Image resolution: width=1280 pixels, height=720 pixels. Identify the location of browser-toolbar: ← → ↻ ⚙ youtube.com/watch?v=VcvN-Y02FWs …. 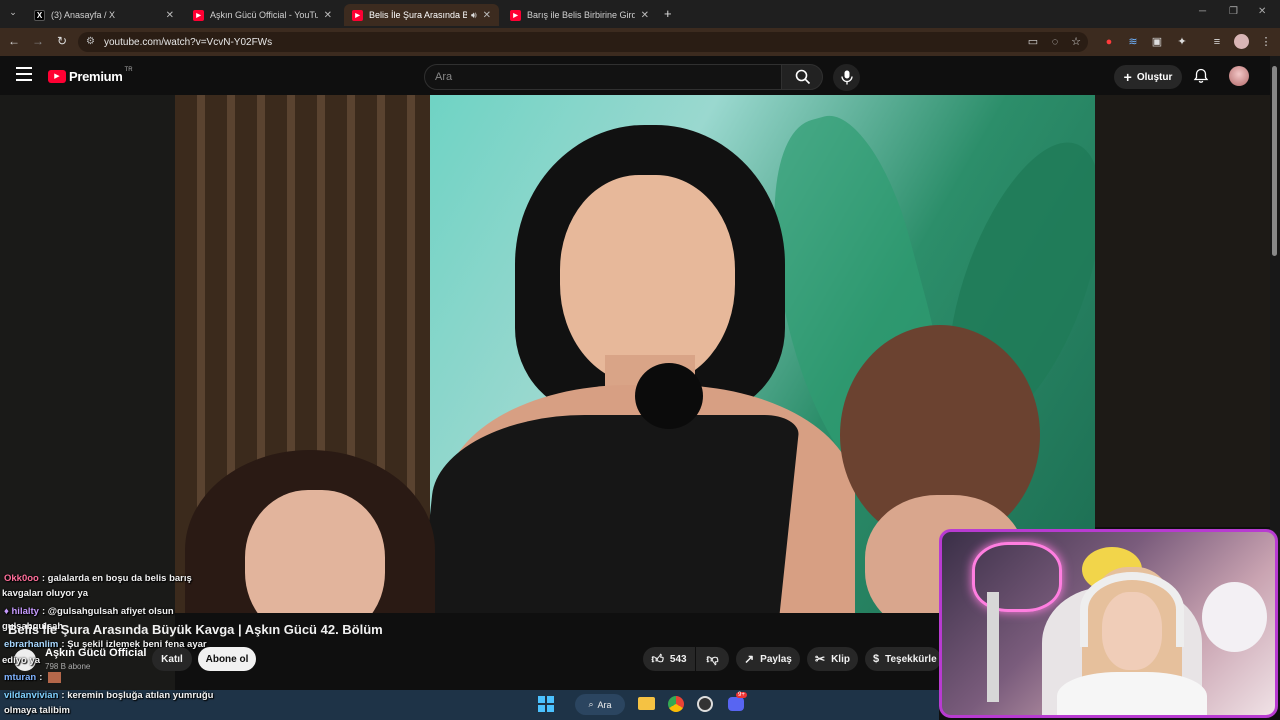
(640, 42).